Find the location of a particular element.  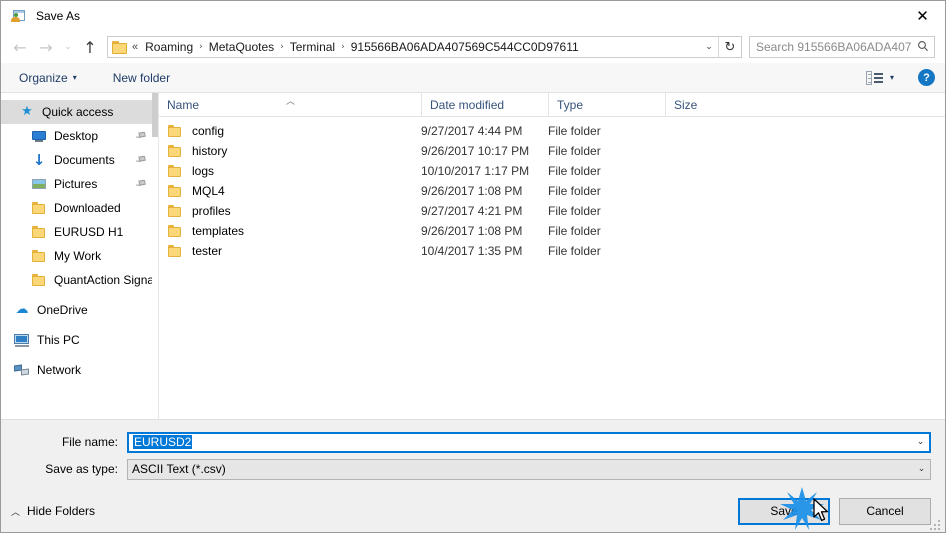

new-folder-button: New folder is located at coordinates (141, 78).